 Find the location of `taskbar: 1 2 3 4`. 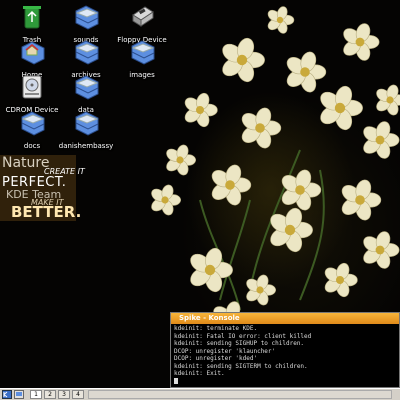

taskbar: 1 2 3 4 is located at coordinates (200, 394).